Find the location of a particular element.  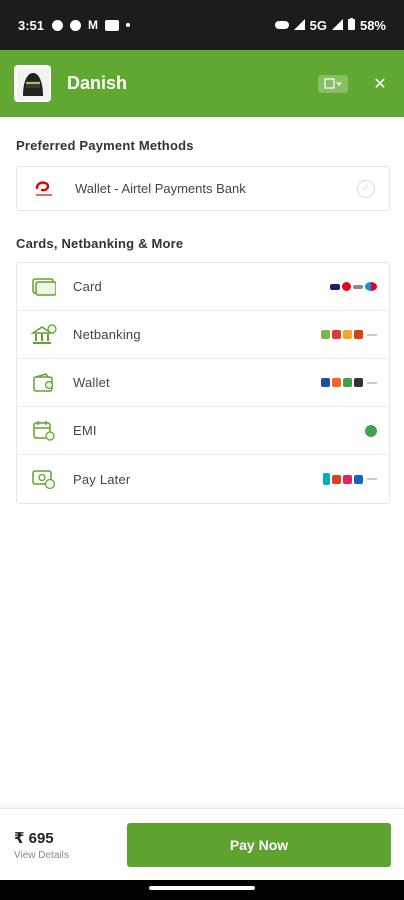

mastercard-logo-icon is located at coordinates (346, 286).